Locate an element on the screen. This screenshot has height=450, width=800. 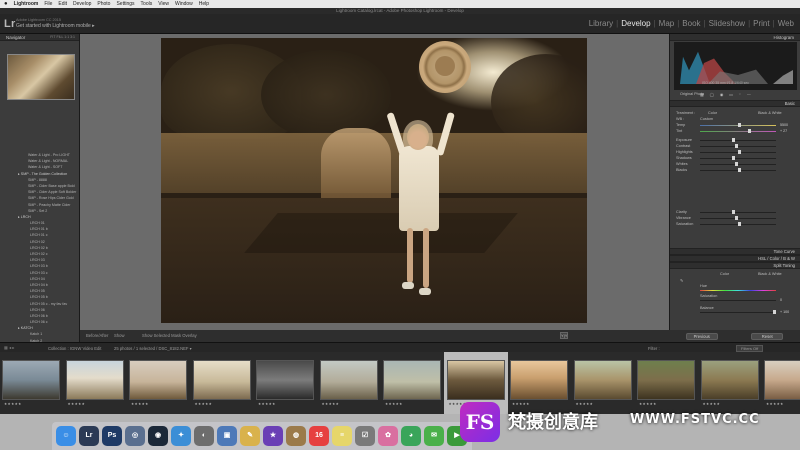
notes2-icon: ≡ is located at coordinates (342, 436).